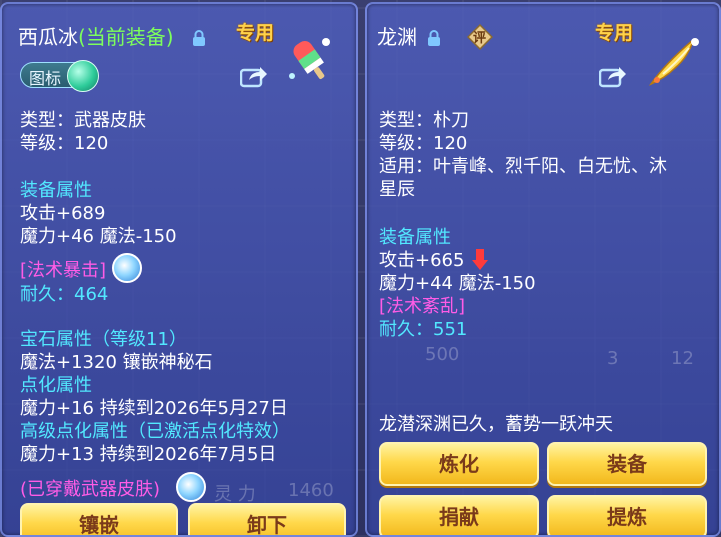 Image resolution: width=721 pixels, height=537 pixels. What do you see at coordinates (613, 358) in the screenshot?
I see `bg-faint-count-a: 3` at bounding box center [613, 358].